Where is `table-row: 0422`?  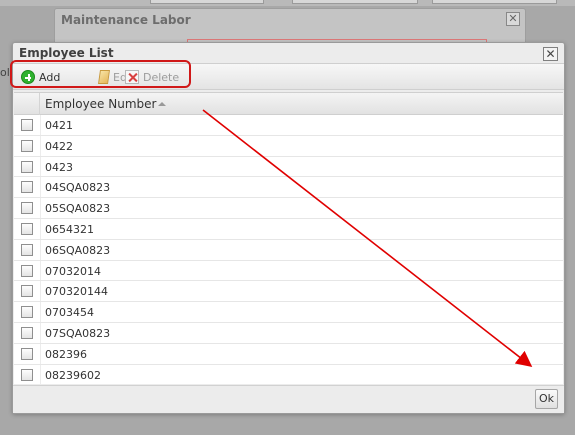 table-row: 0422 is located at coordinates (288, 146).